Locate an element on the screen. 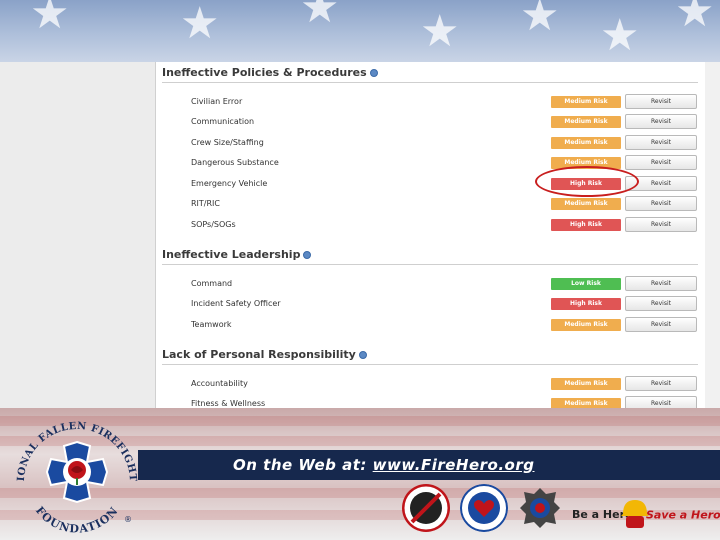 The image size is (720, 540). section-title-text: Lack of Personal Responsibility is located at coordinates (259, 354).